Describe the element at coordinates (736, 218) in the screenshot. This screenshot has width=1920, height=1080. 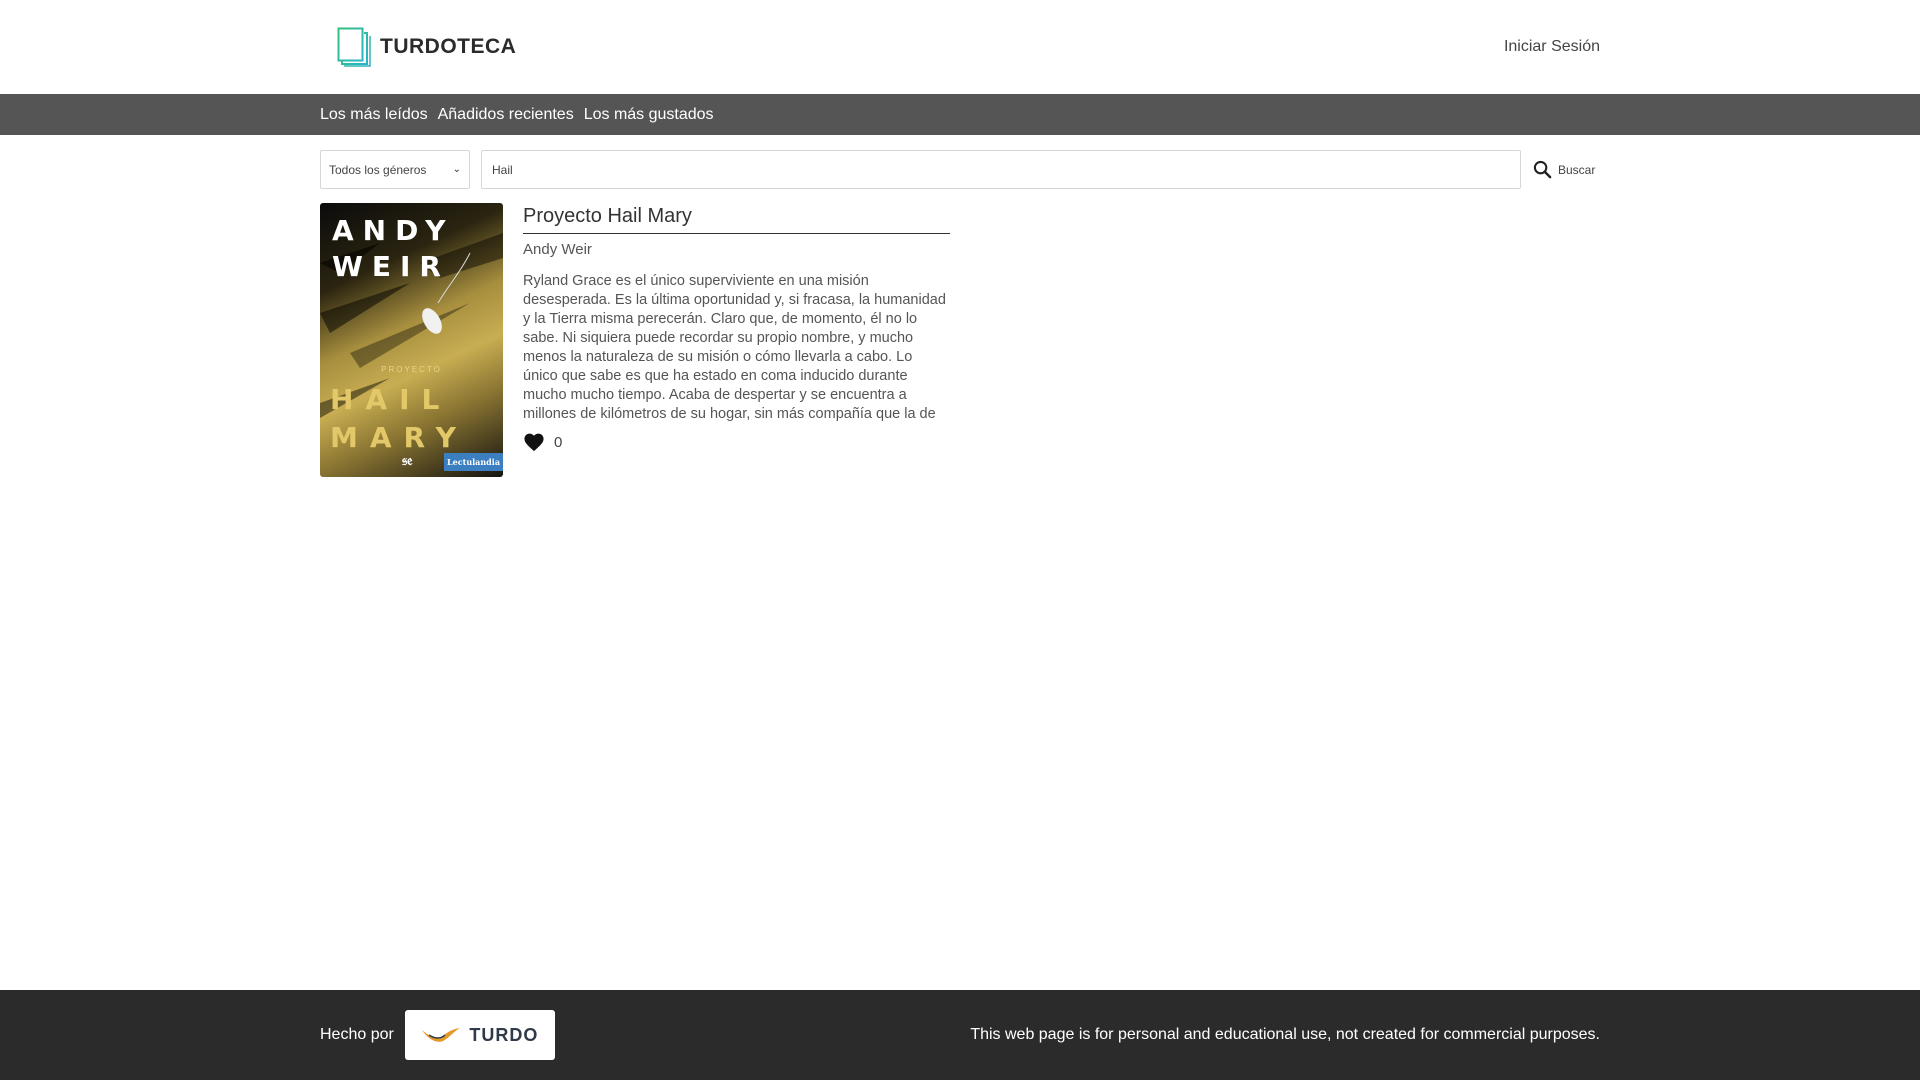
I see `book-title: Proyecto Hail Mary` at that location.